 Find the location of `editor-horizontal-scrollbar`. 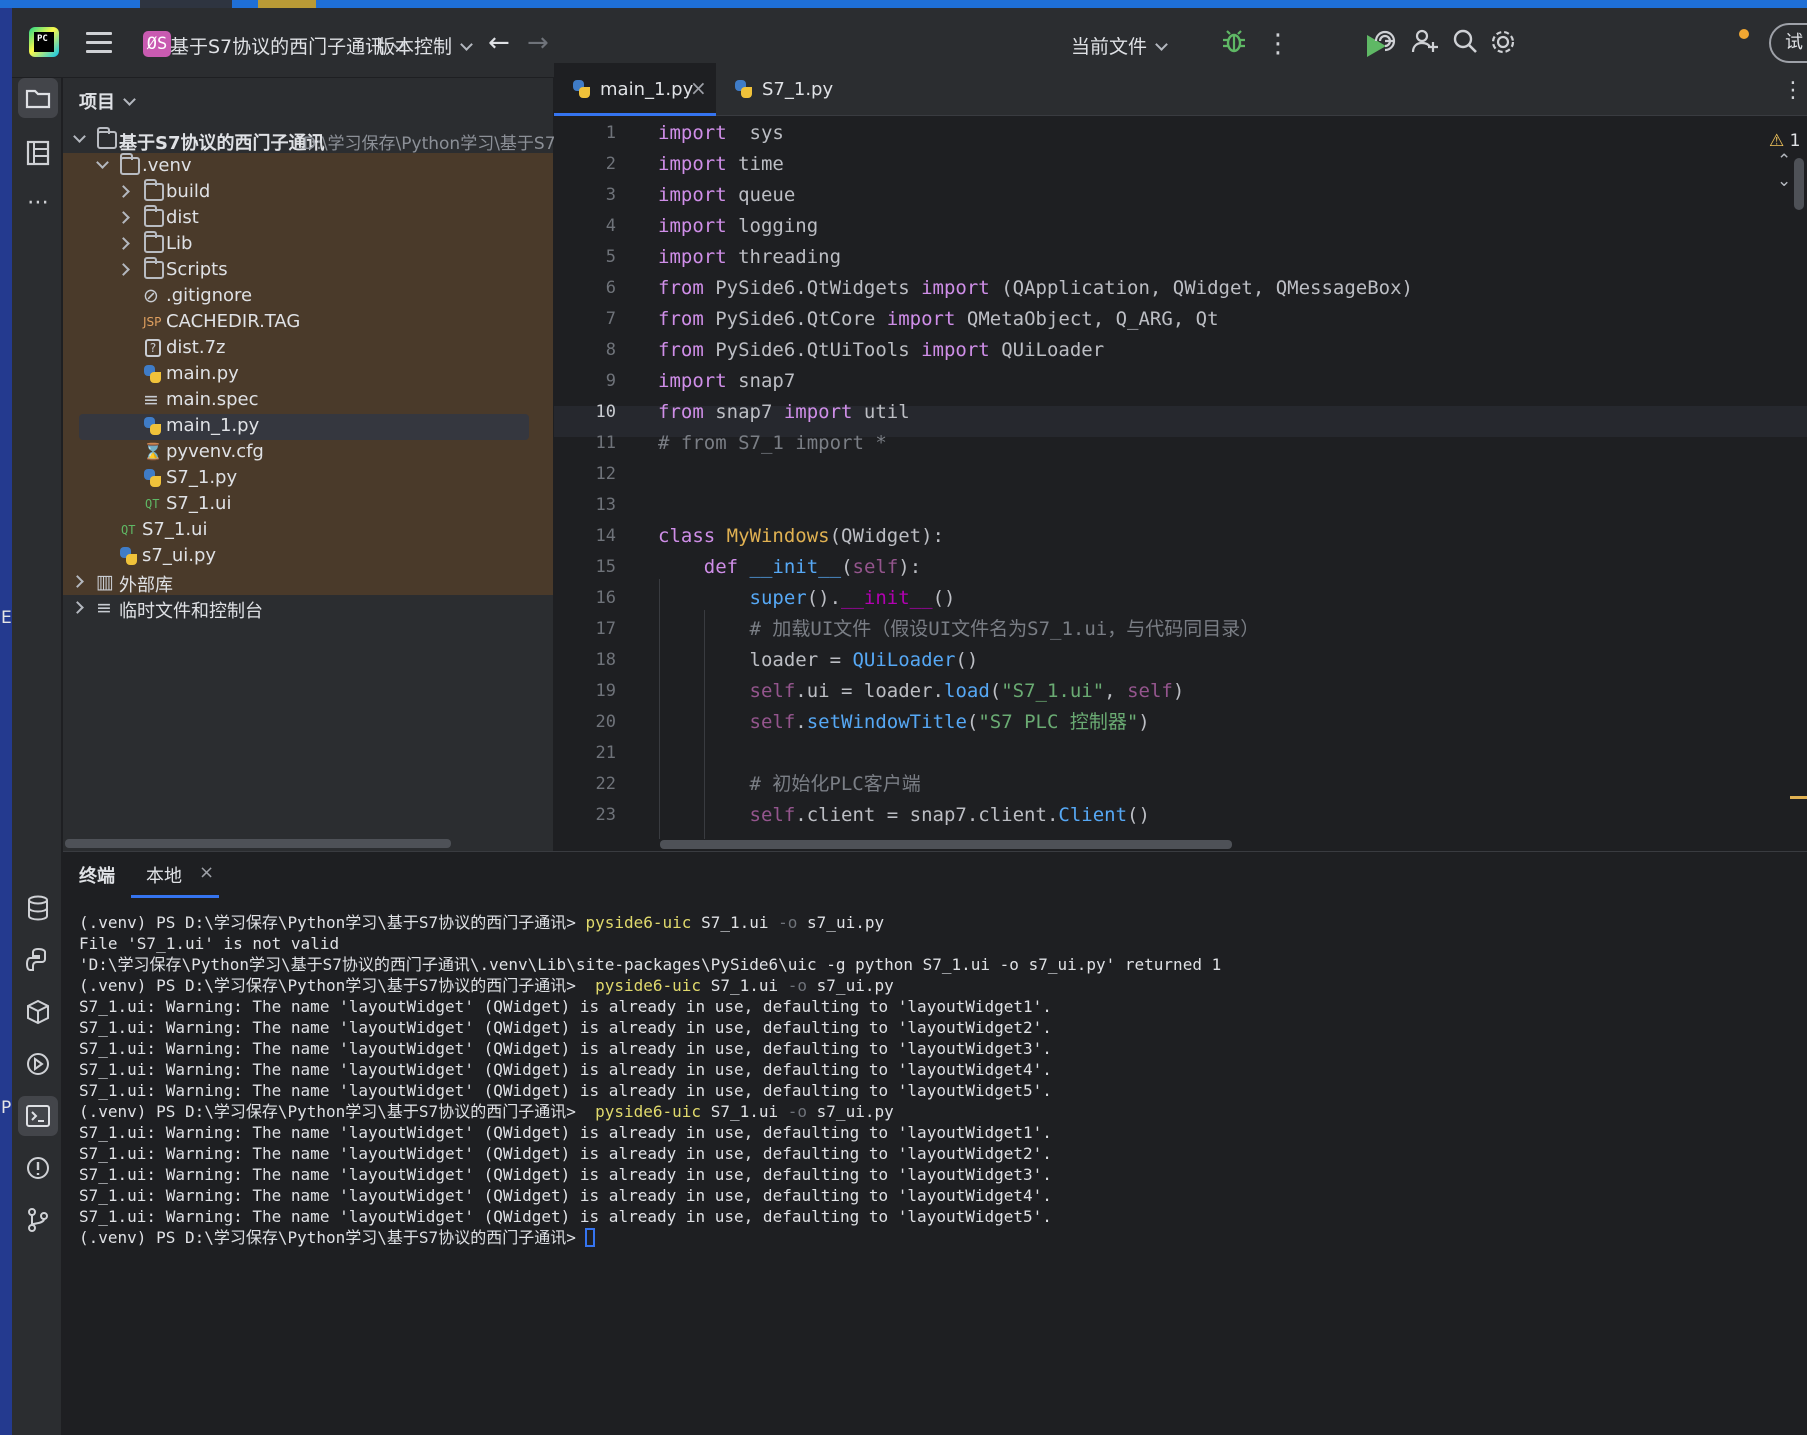

editor-horizontal-scrollbar is located at coordinates (946, 844).